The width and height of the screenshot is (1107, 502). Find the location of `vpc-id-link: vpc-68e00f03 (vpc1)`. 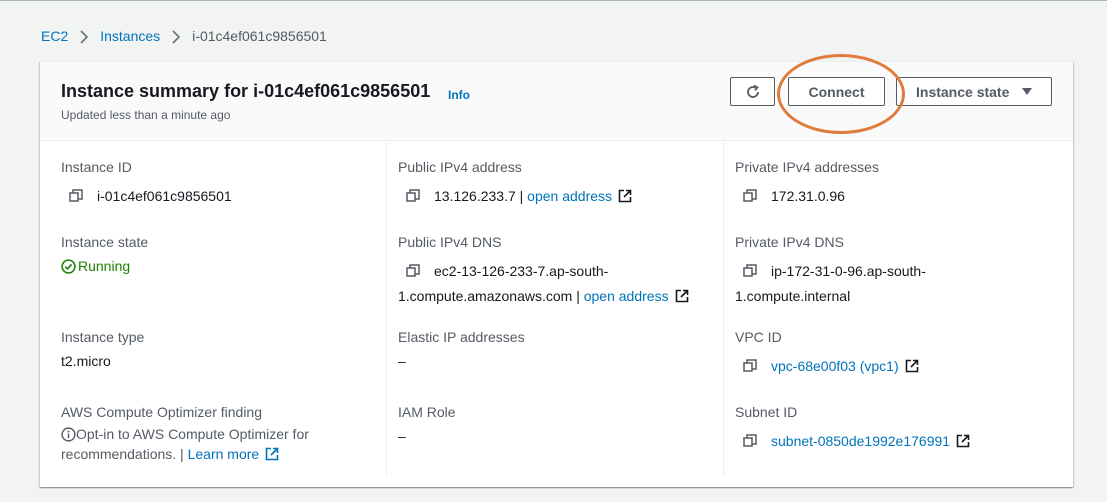

vpc-id-link: vpc-68e00f03 (vpc1) is located at coordinates (835, 366).